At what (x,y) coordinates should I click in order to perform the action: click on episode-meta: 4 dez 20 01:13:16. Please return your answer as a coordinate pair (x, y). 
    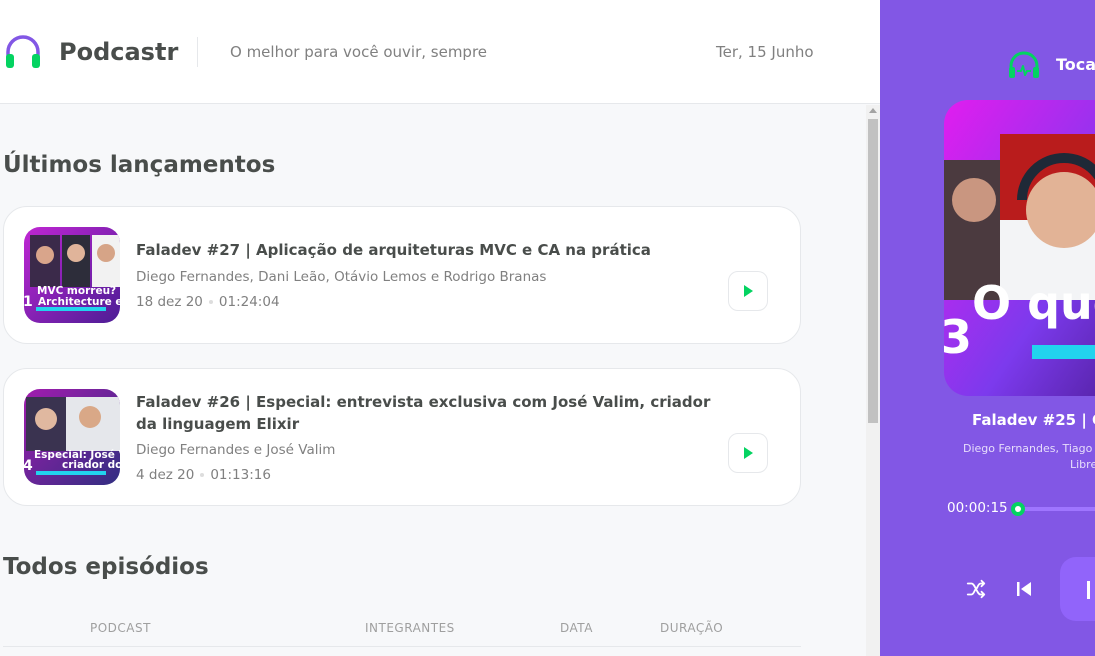
    Looking at the image, I should click on (203, 475).